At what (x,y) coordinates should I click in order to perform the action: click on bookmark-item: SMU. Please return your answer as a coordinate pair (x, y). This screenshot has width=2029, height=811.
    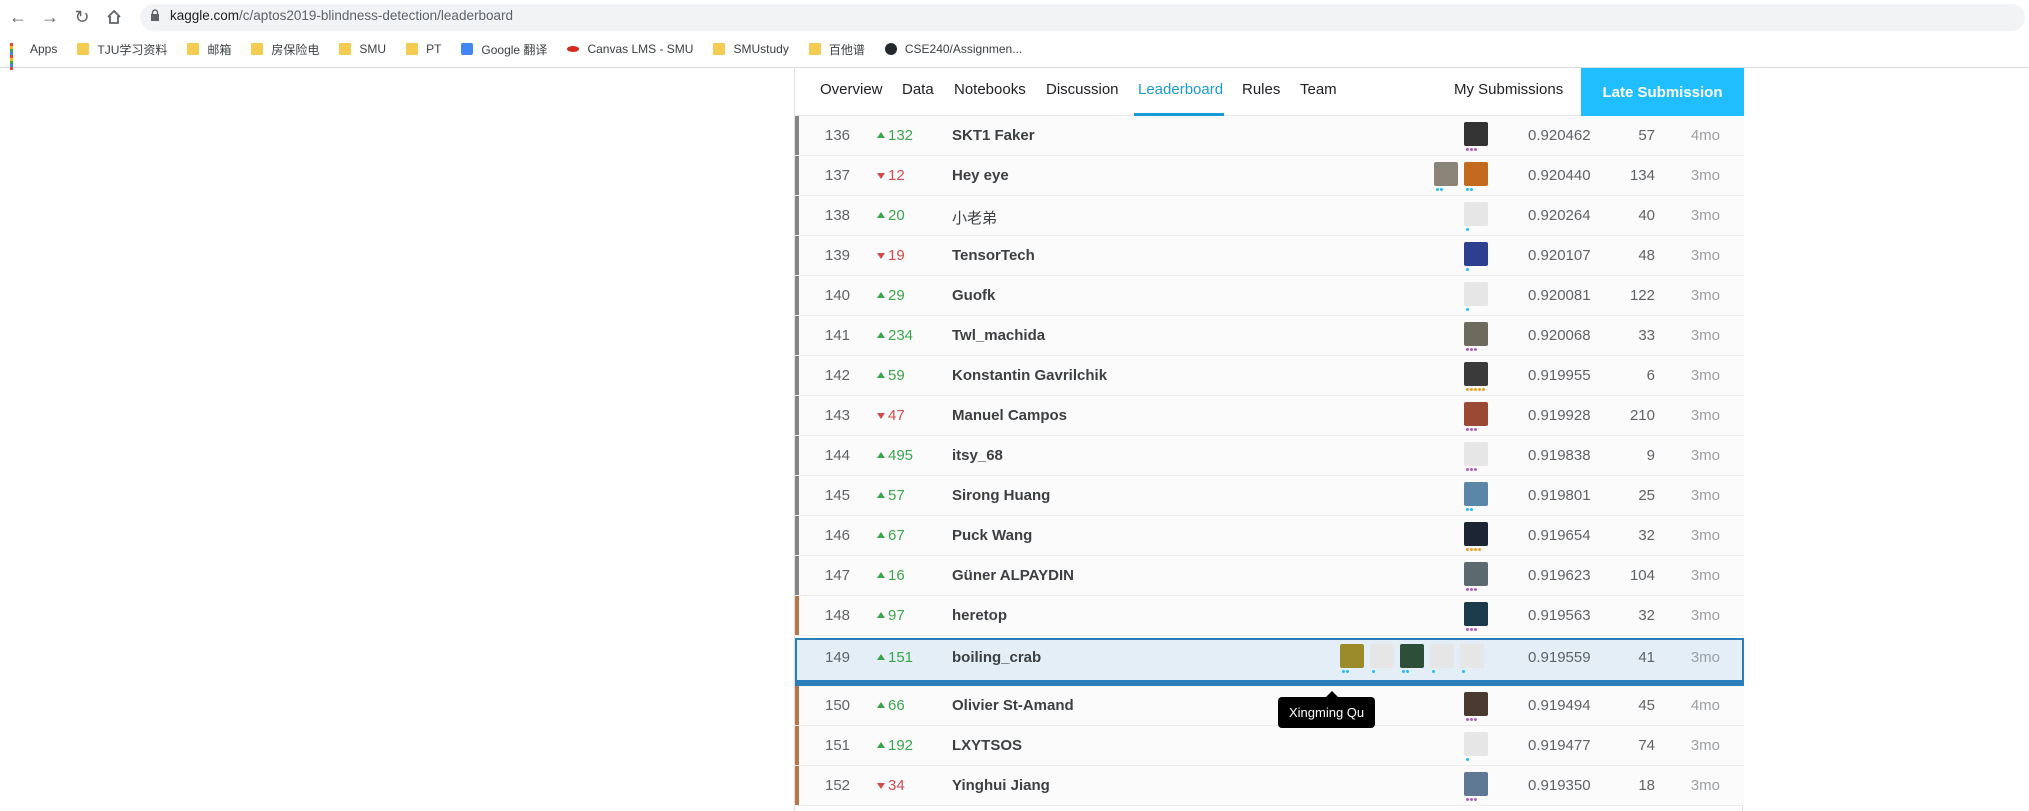
    Looking at the image, I should click on (362, 49).